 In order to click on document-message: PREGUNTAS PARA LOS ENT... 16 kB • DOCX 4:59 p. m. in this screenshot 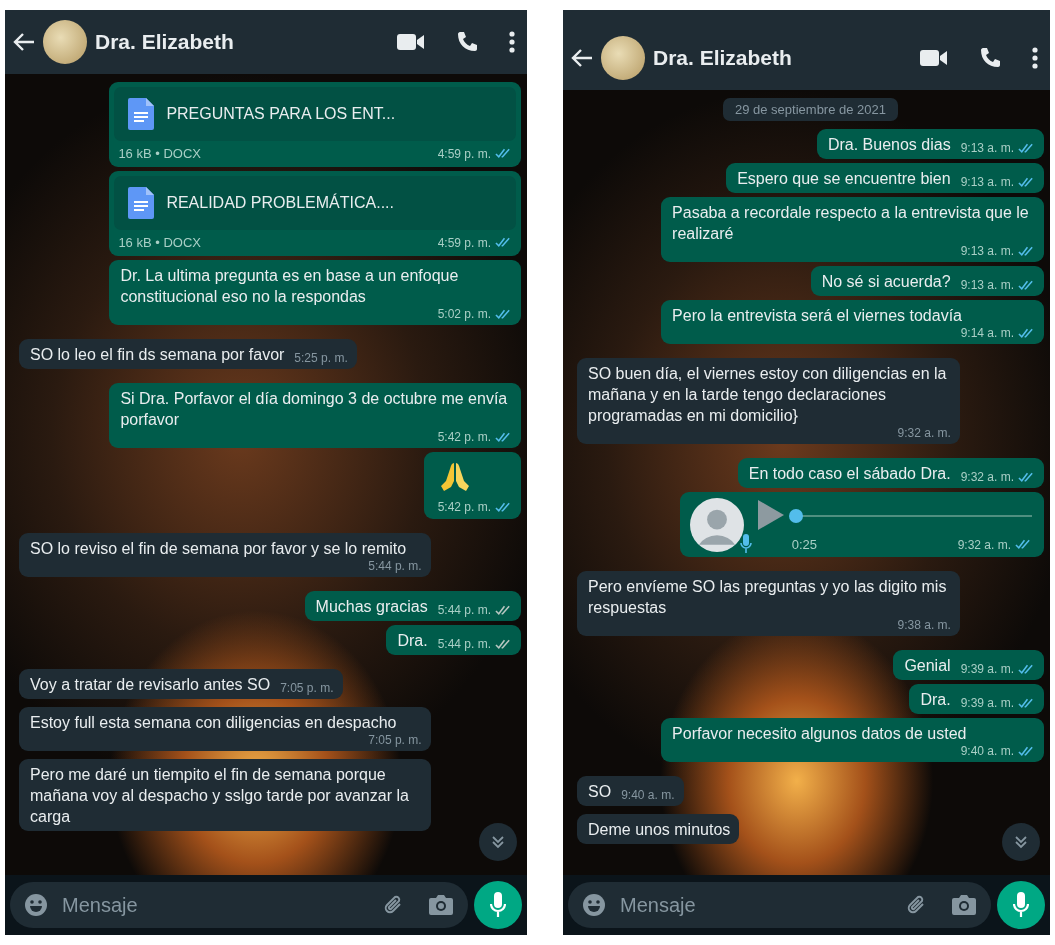, I will do `click(315, 124)`.